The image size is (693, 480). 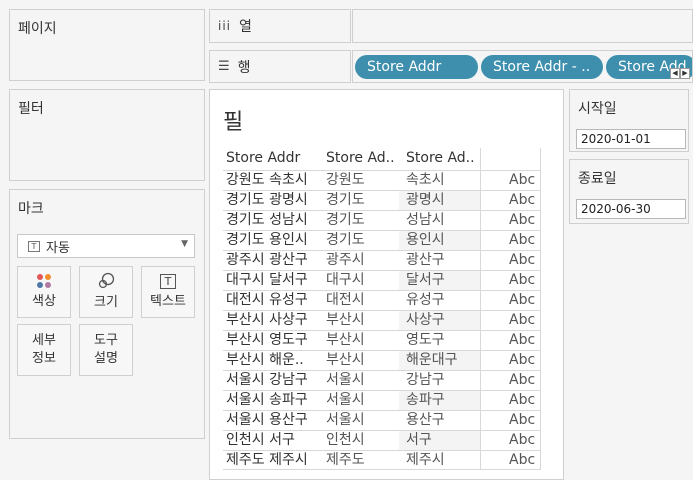 What do you see at coordinates (44, 281) in the screenshot?
I see `color-dots-icon` at bounding box center [44, 281].